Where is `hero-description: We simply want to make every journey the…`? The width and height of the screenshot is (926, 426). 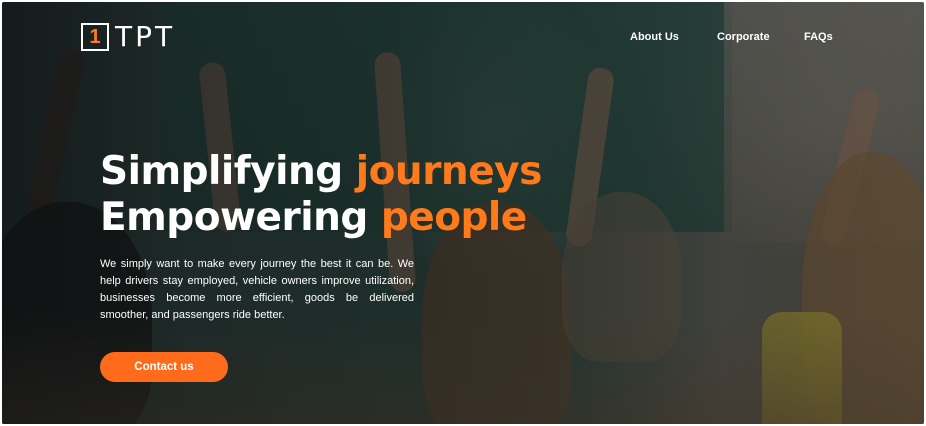 hero-description: We simply want to make every journey the… is located at coordinates (257, 289).